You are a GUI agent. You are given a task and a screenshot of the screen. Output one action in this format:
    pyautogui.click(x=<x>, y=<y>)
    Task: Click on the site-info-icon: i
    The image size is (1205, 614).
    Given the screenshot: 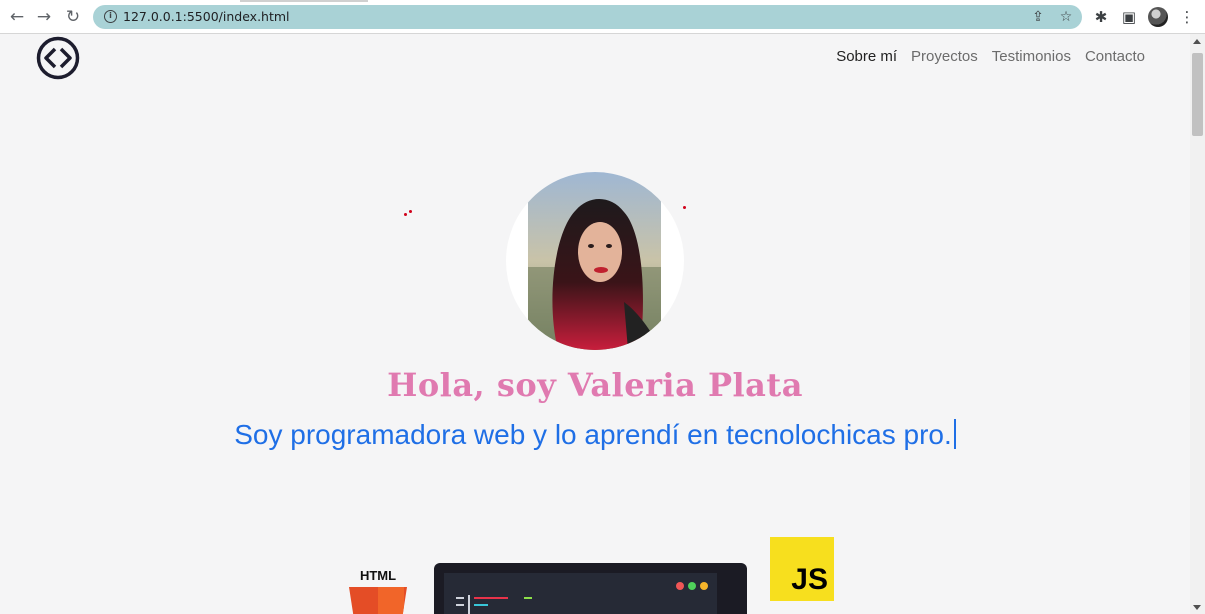 What is the action you would take?
    pyautogui.click(x=110, y=16)
    